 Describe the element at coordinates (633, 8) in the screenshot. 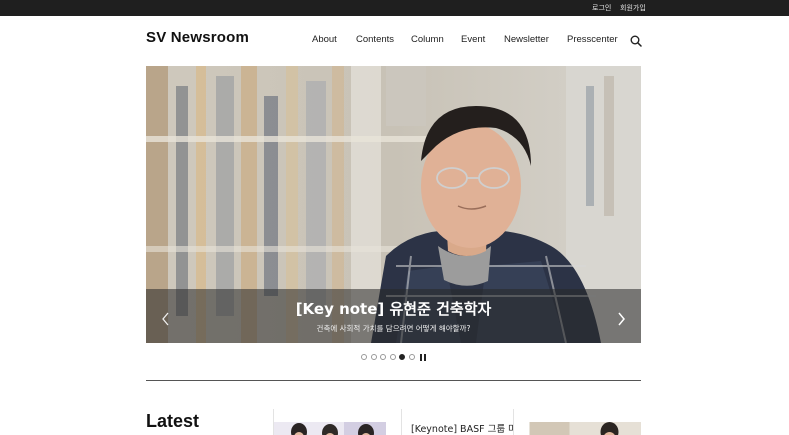

I see `signup-link: 회원가입` at that location.